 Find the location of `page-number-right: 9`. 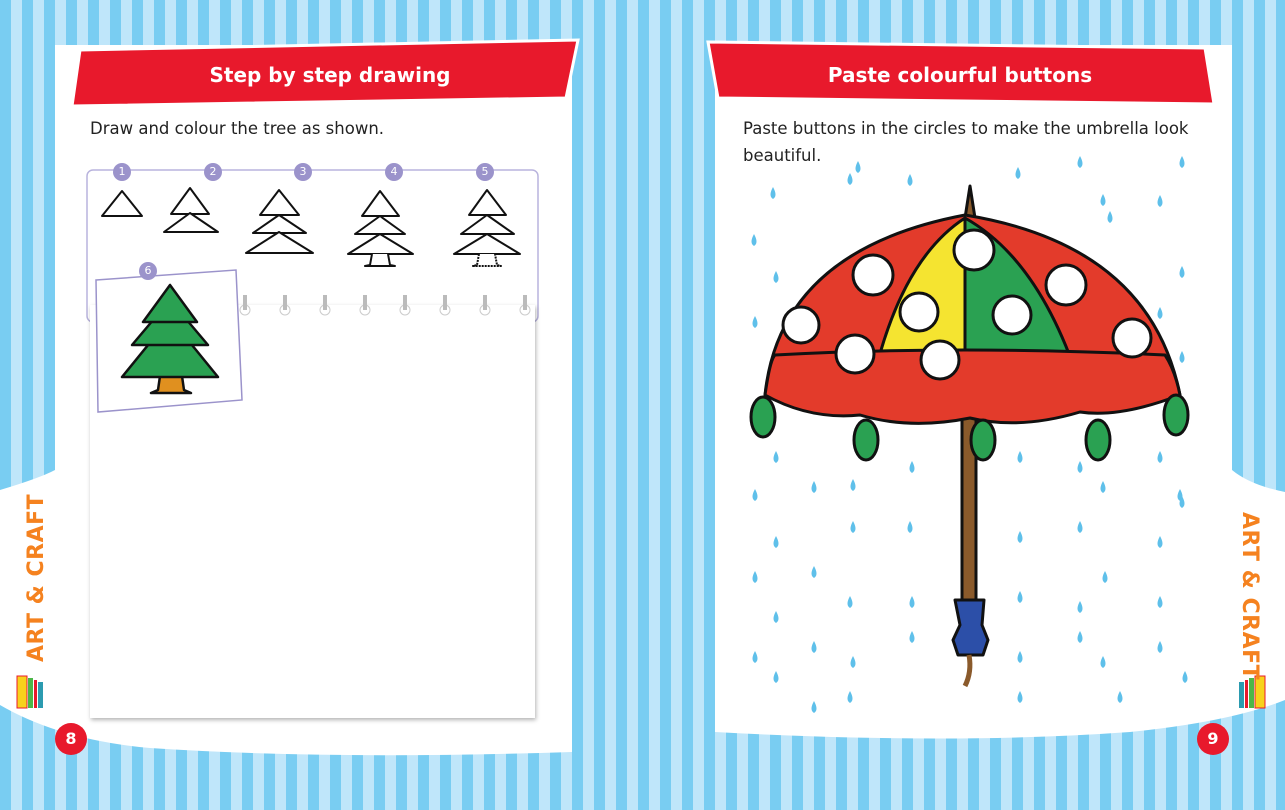

page-number-right: 9 is located at coordinates (1213, 739).